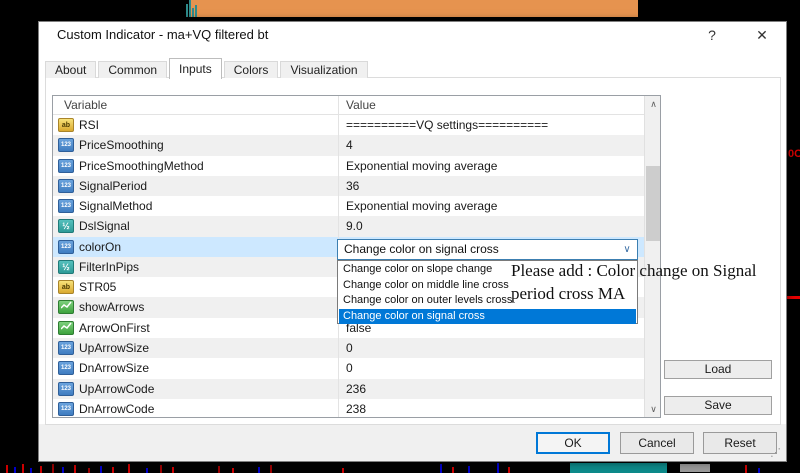 The height and width of the screenshot is (473, 800). I want to click on variable-name: STR05, so click(98, 287).